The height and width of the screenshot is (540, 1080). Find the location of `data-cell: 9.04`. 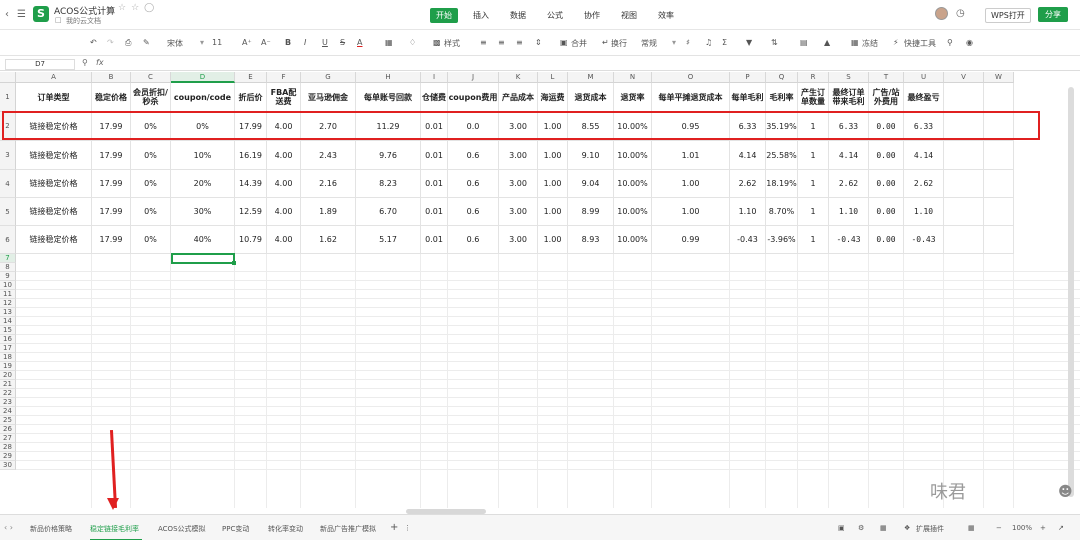

data-cell: 9.04 is located at coordinates (591, 184).